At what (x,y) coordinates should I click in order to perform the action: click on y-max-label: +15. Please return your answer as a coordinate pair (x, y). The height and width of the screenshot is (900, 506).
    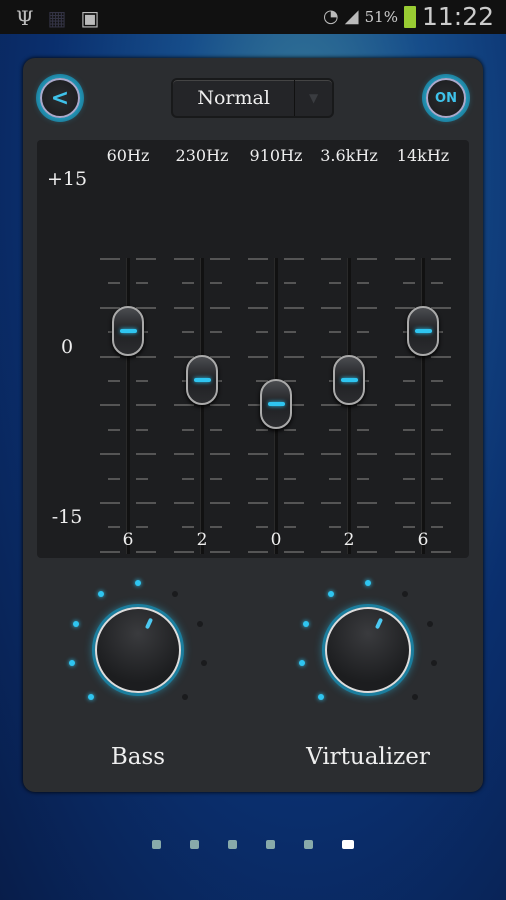
    Looking at the image, I should click on (67, 179).